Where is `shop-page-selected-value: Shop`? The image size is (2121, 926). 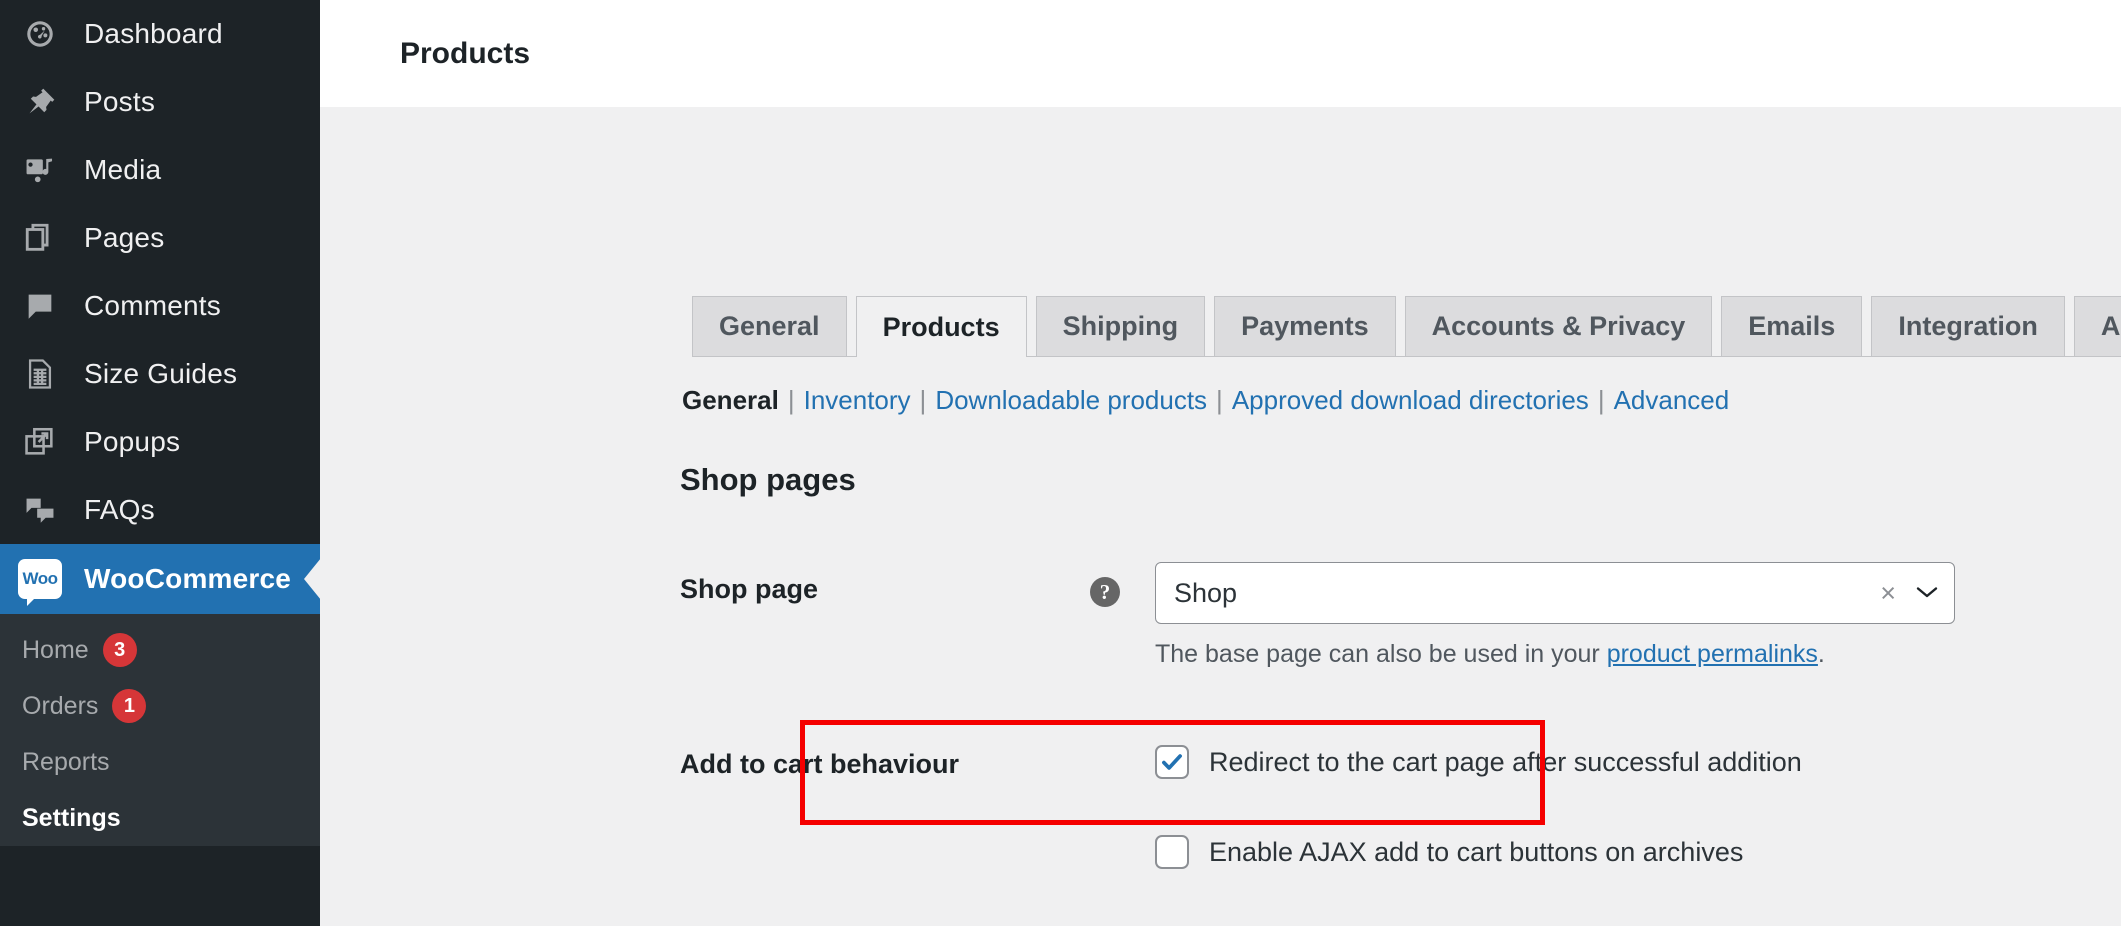
shop-page-selected-value: Shop is located at coordinates (1206, 592).